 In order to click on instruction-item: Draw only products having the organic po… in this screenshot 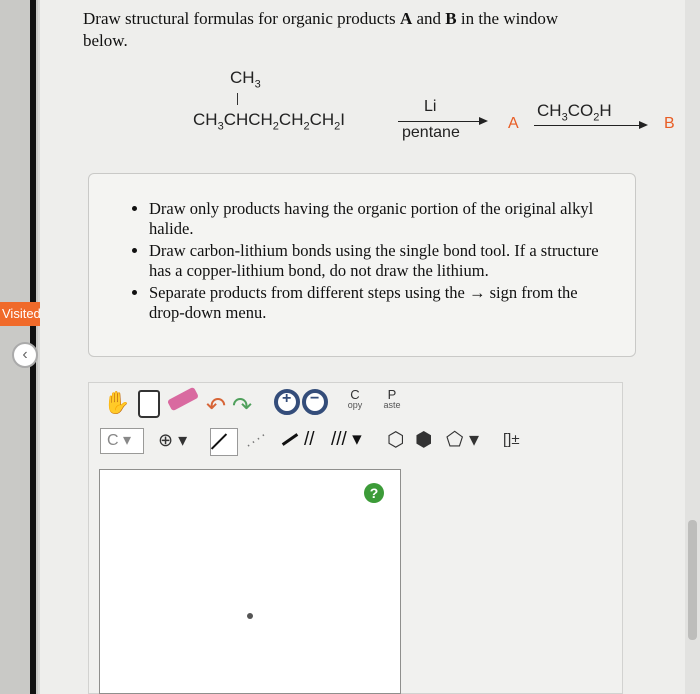, I will do `click(383, 219)`.